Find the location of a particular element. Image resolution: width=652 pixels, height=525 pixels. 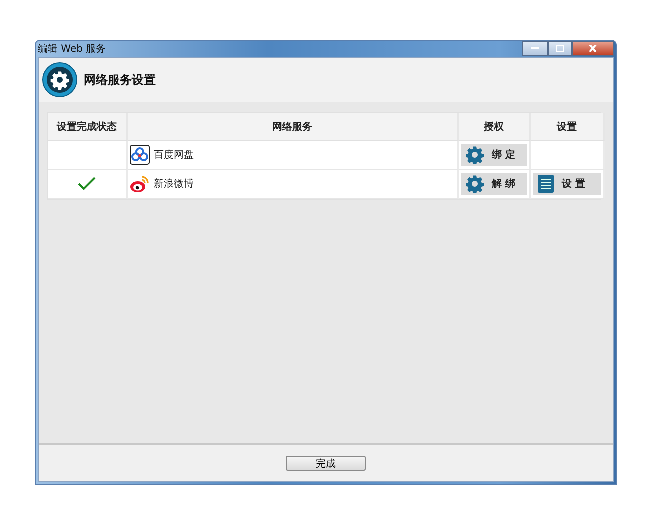

settings-button: 设 置 is located at coordinates (567, 184).